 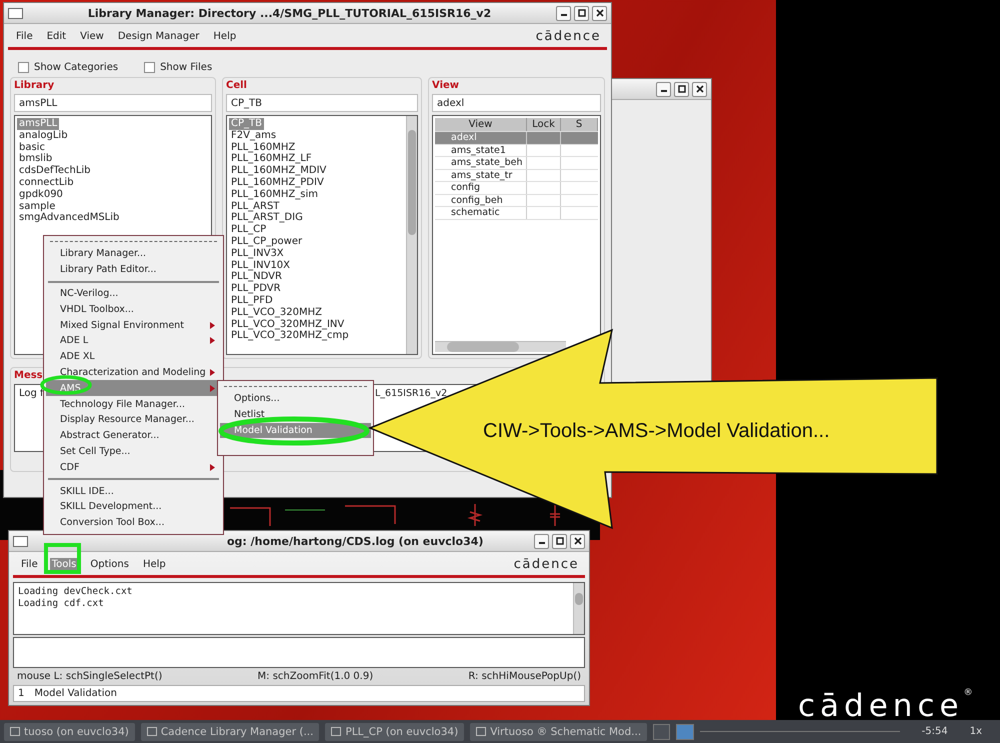 What do you see at coordinates (278, 171) in the screenshot?
I see `list-item: PLL_160MHZ_MDIV` at bounding box center [278, 171].